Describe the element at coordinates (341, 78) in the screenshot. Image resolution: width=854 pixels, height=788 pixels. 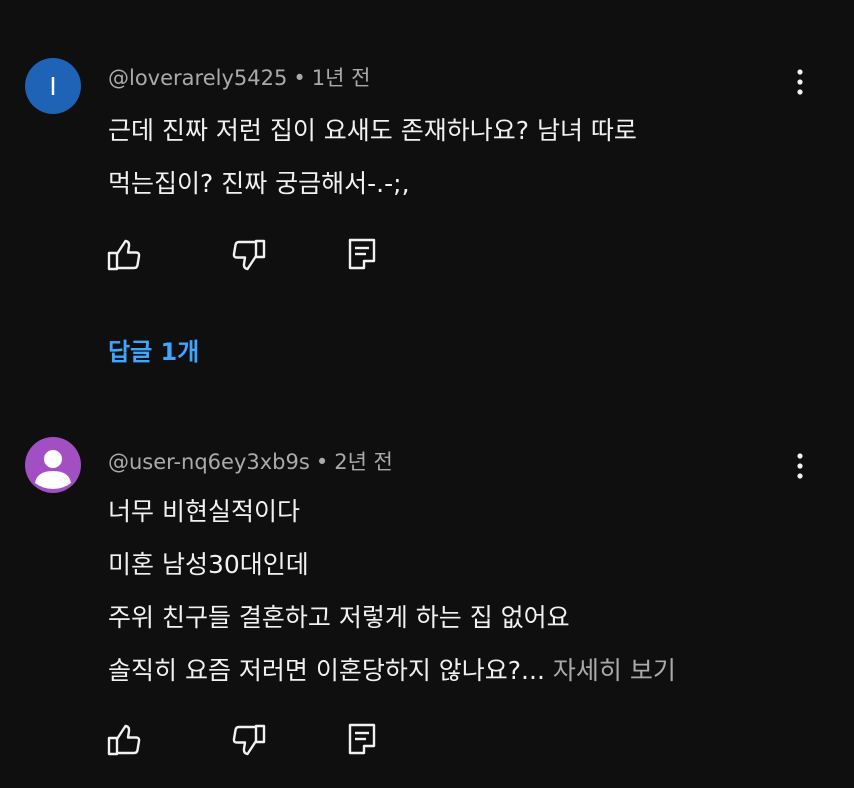
I see `comment-time: 1년 전` at that location.